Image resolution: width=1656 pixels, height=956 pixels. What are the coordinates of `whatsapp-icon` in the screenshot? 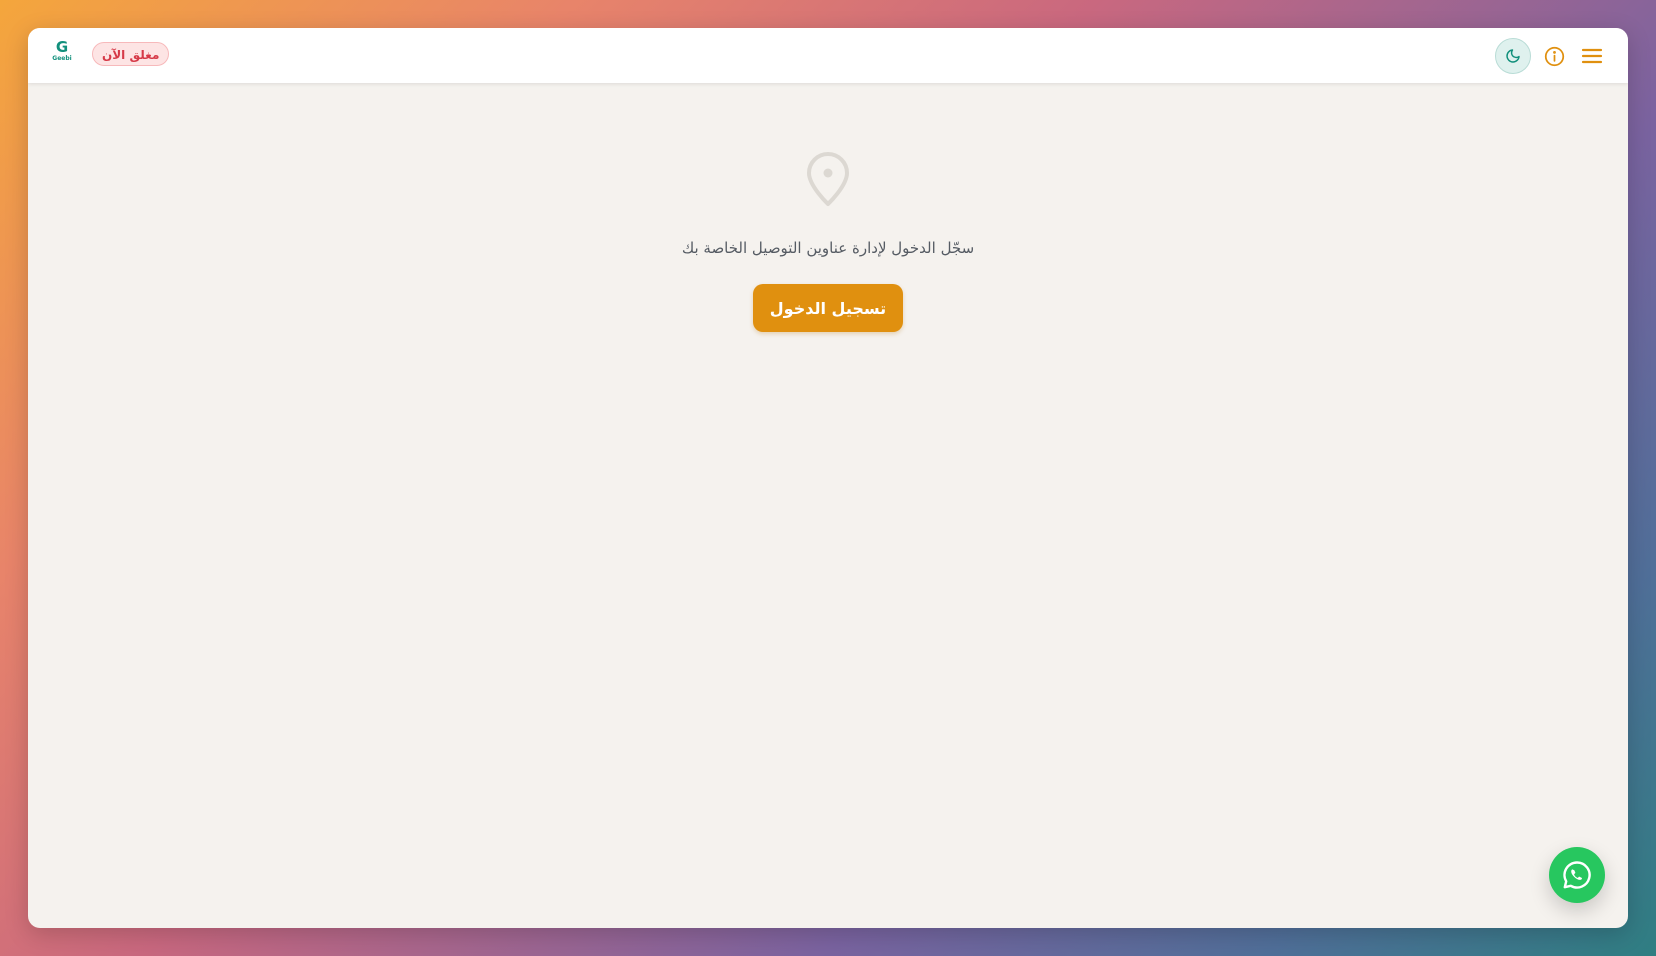 It's located at (1577, 875).